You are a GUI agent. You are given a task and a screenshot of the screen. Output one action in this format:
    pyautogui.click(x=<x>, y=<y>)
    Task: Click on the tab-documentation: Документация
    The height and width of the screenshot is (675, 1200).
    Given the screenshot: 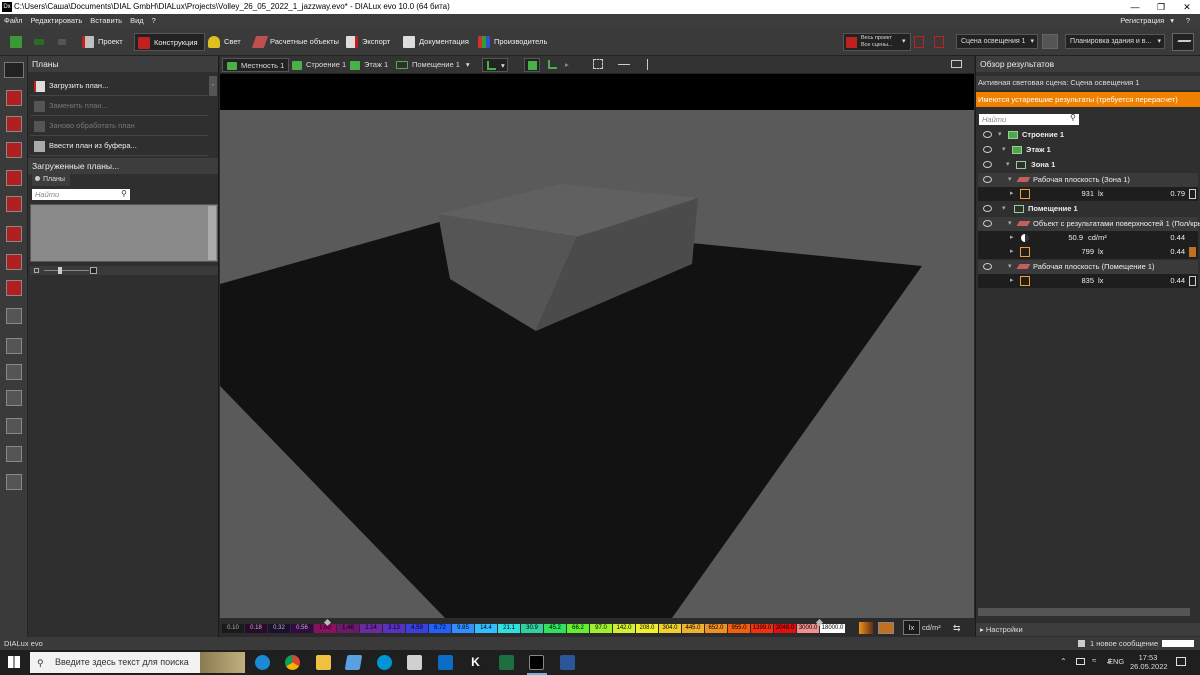 What is the action you would take?
    pyautogui.click(x=436, y=42)
    